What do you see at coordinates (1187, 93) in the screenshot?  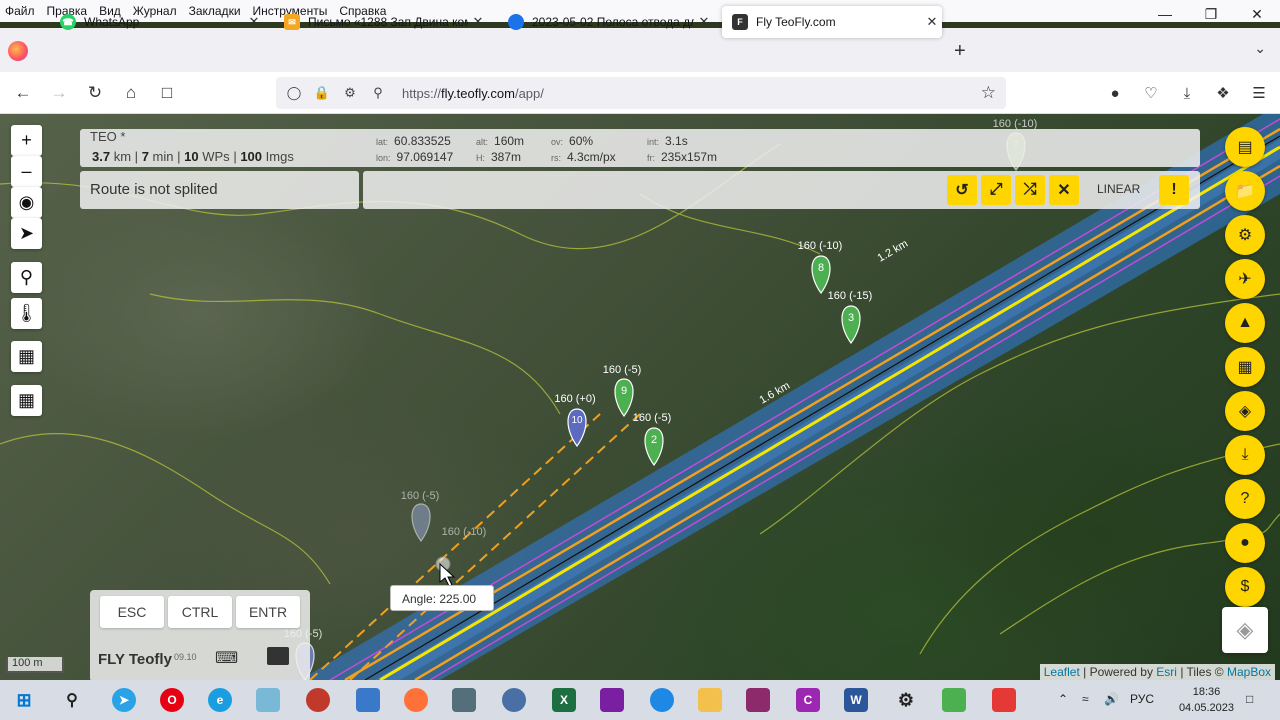 I see `downloads-icon: ⤓` at bounding box center [1187, 93].